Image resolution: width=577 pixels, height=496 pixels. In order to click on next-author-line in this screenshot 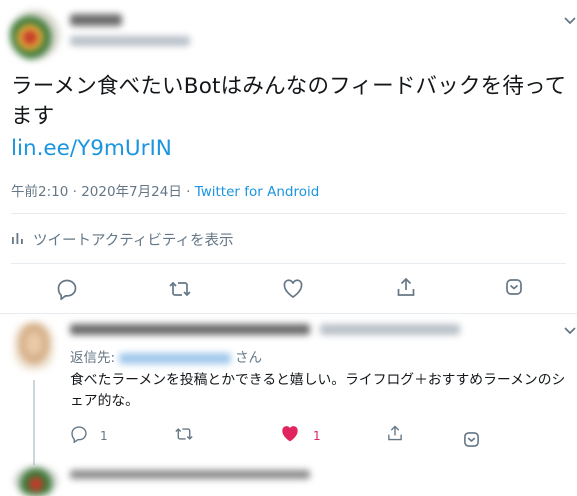, I will do `click(190, 474)`.